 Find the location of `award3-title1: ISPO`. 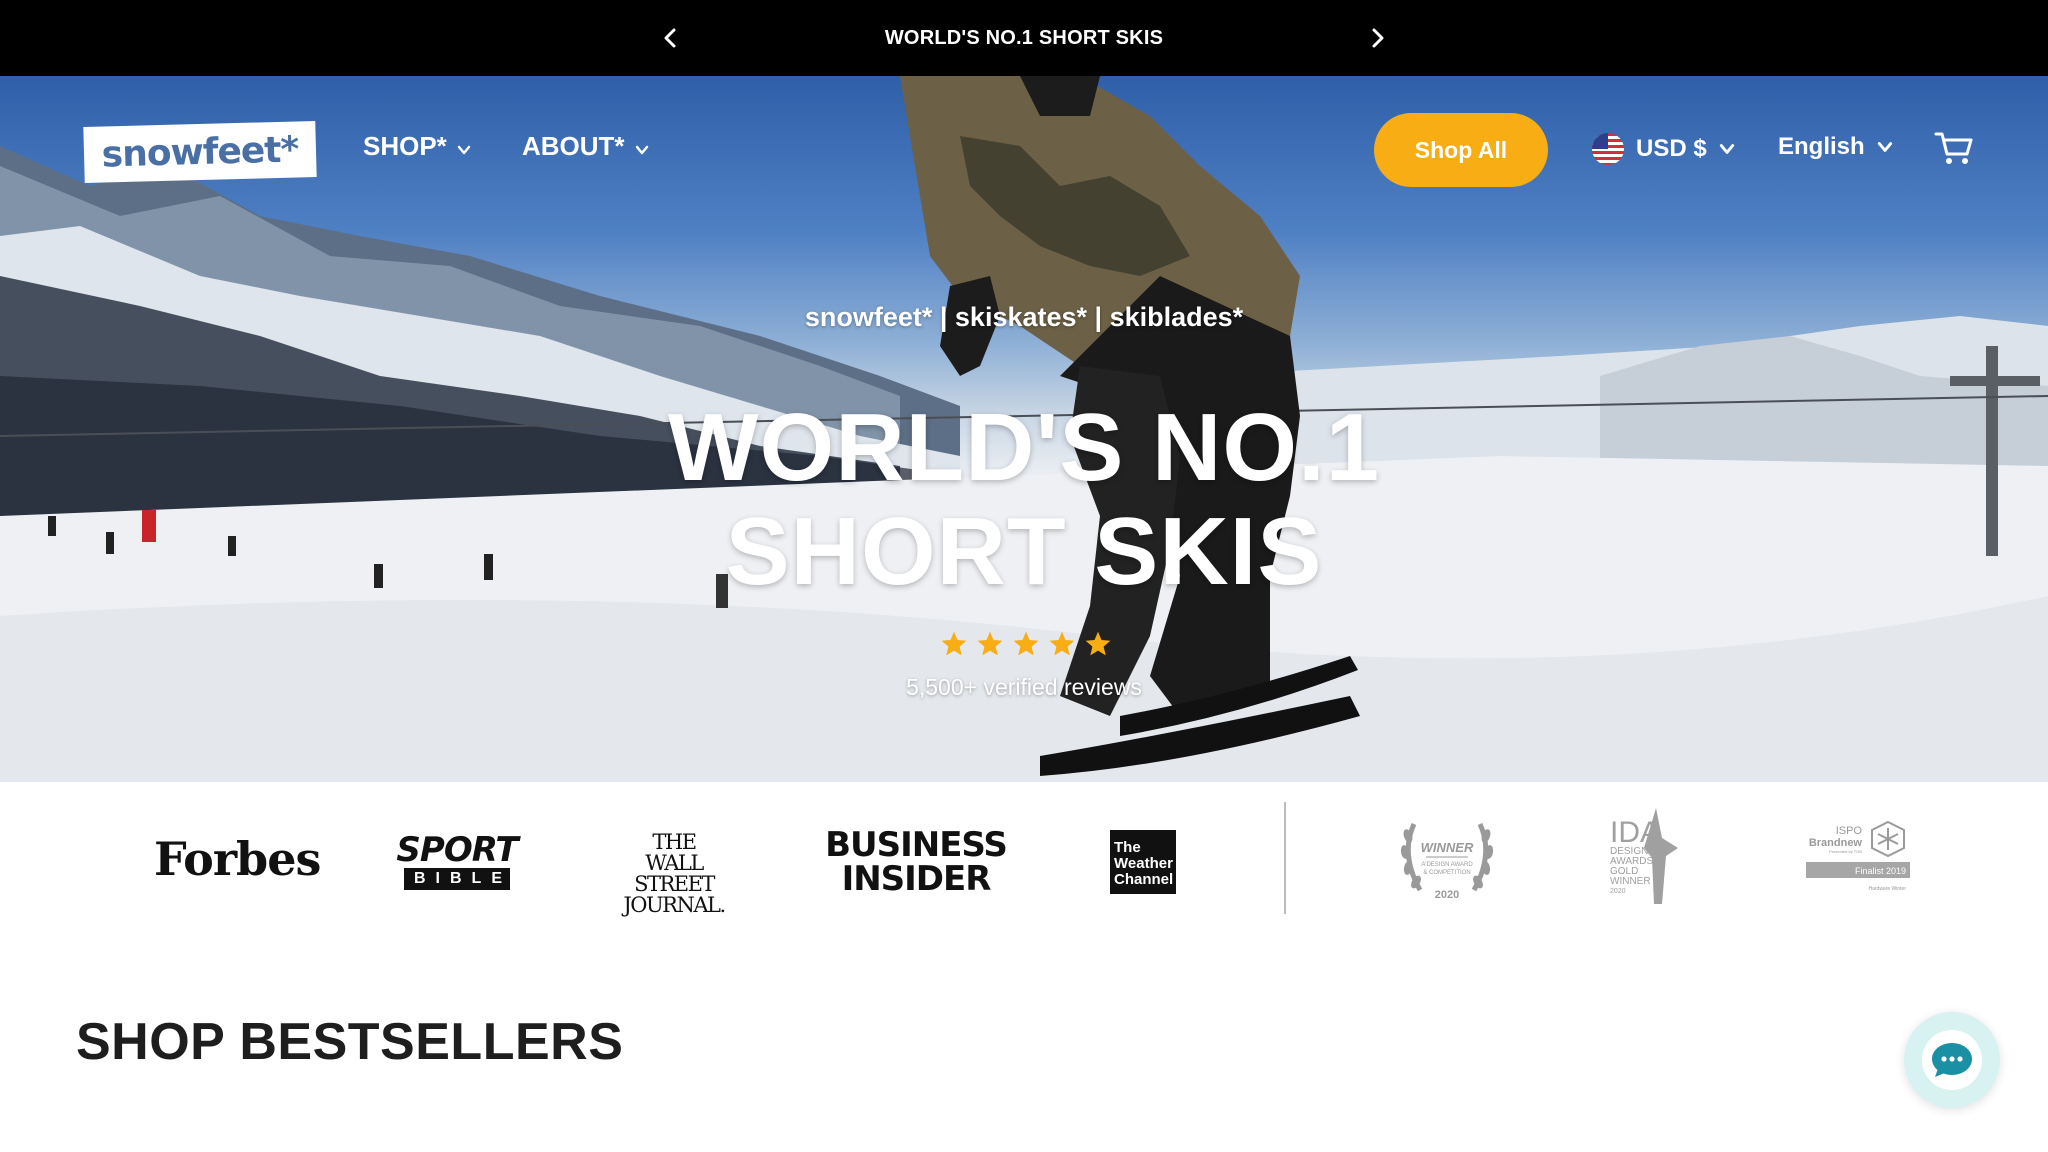

award3-title1: ISPO is located at coordinates (1849, 831).